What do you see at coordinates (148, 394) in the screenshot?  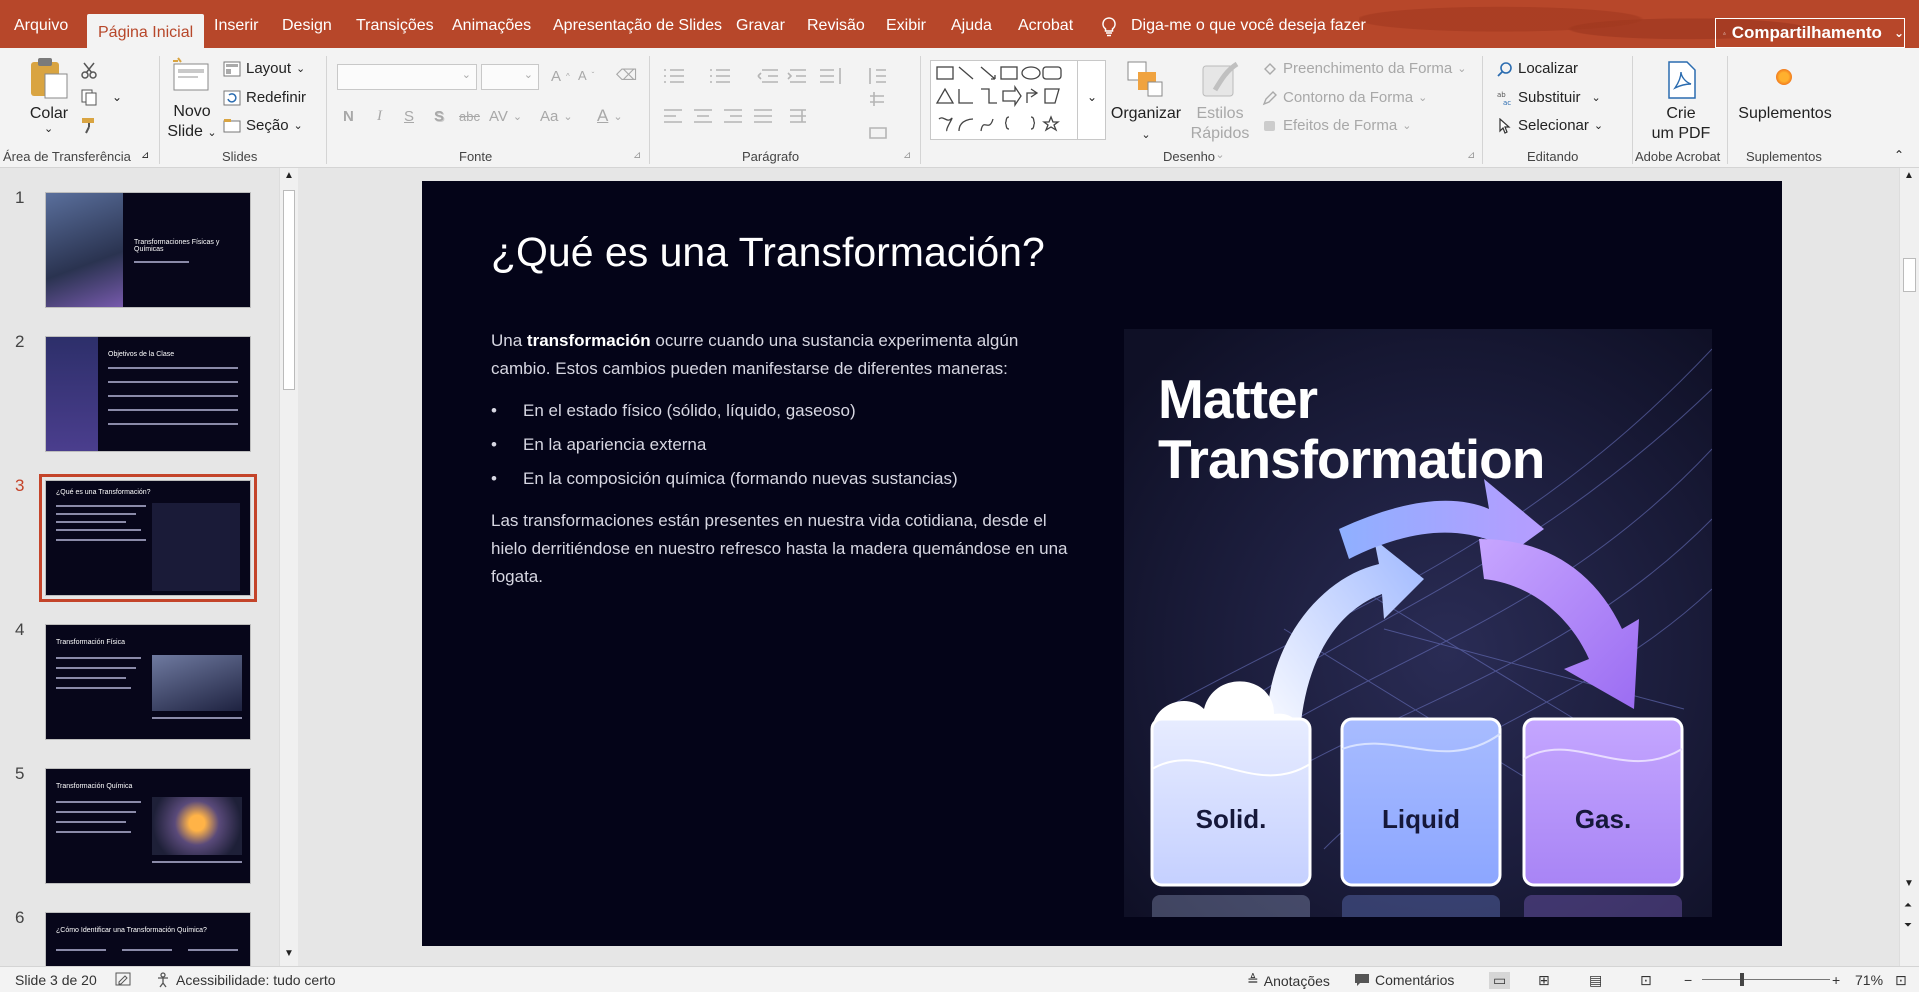 I see `slide-thumbnail-2: Objetivos de la Clase` at bounding box center [148, 394].